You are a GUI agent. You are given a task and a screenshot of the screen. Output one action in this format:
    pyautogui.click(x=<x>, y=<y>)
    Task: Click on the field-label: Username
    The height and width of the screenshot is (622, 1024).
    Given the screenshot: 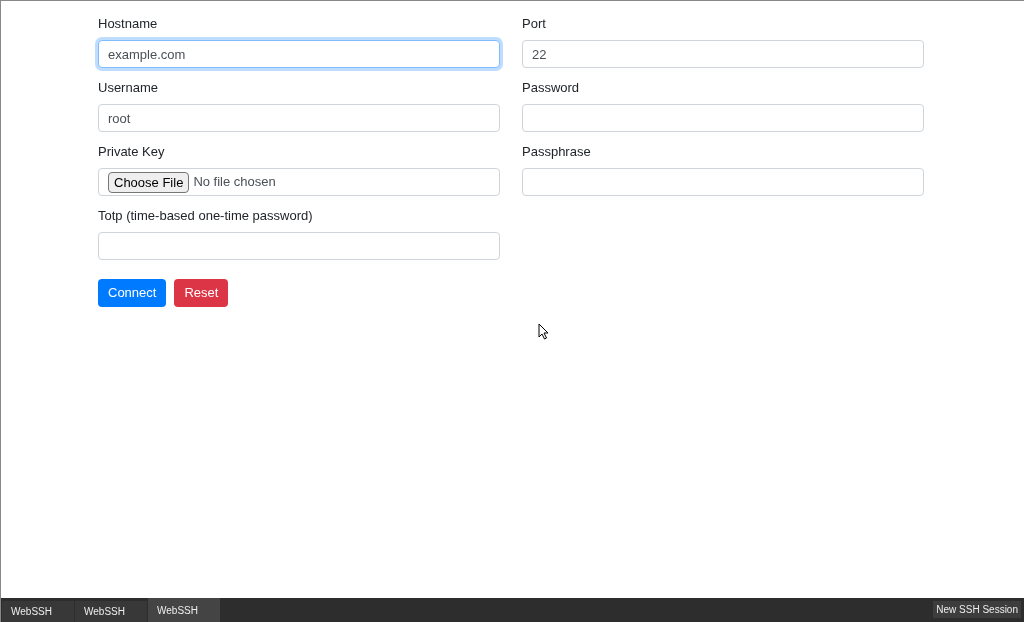 What is the action you would take?
    pyautogui.click(x=128, y=88)
    